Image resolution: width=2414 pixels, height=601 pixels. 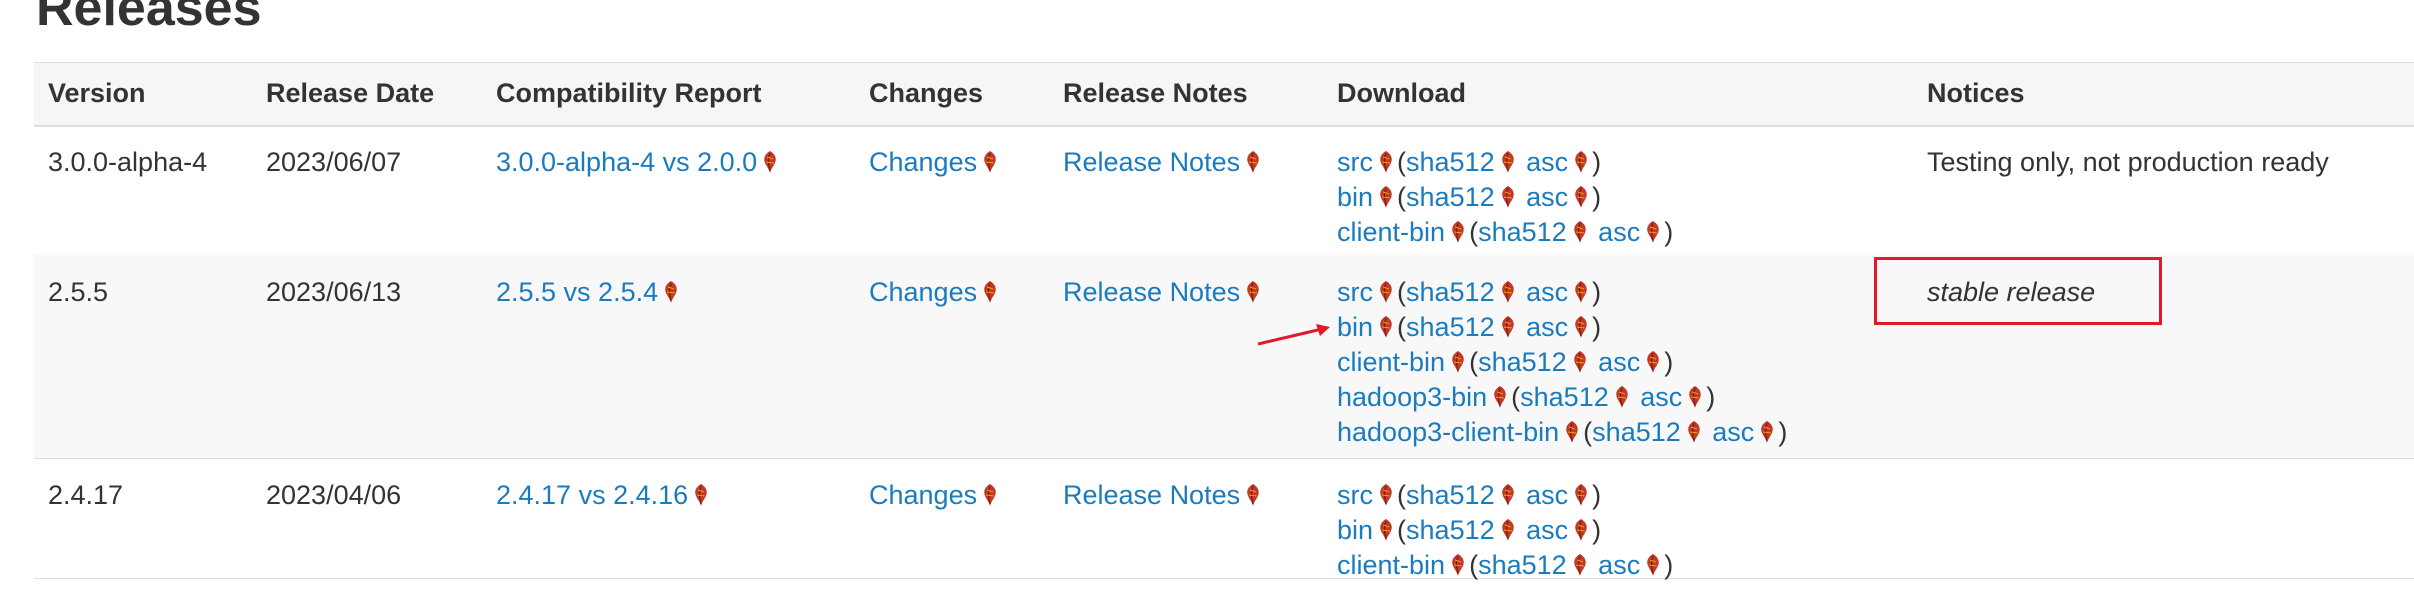 What do you see at coordinates (1562, 432) in the screenshot?
I see `download-line: hadoop3-client-bin (sha512 asc)` at bounding box center [1562, 432].